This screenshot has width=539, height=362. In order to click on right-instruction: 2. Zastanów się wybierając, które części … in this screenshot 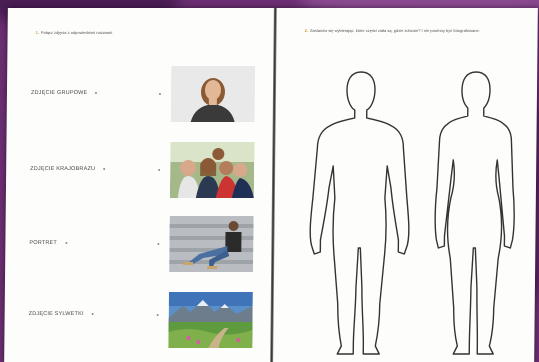, I will do `click(405, 30)`.